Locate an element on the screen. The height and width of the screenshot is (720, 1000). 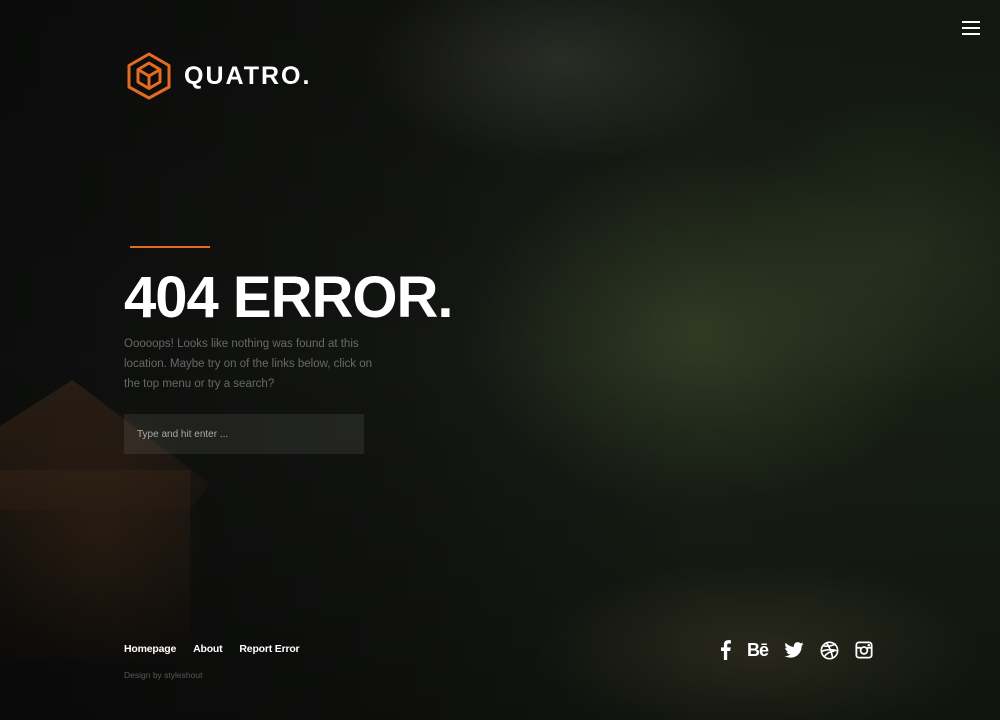
instagram-icon is located at coordinates (864, 650).